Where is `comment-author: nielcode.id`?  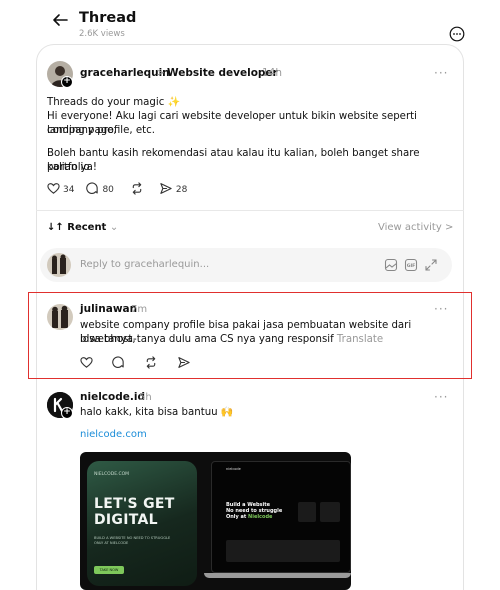 comment-author: nielcode.id is located at coordinates (112, 397).